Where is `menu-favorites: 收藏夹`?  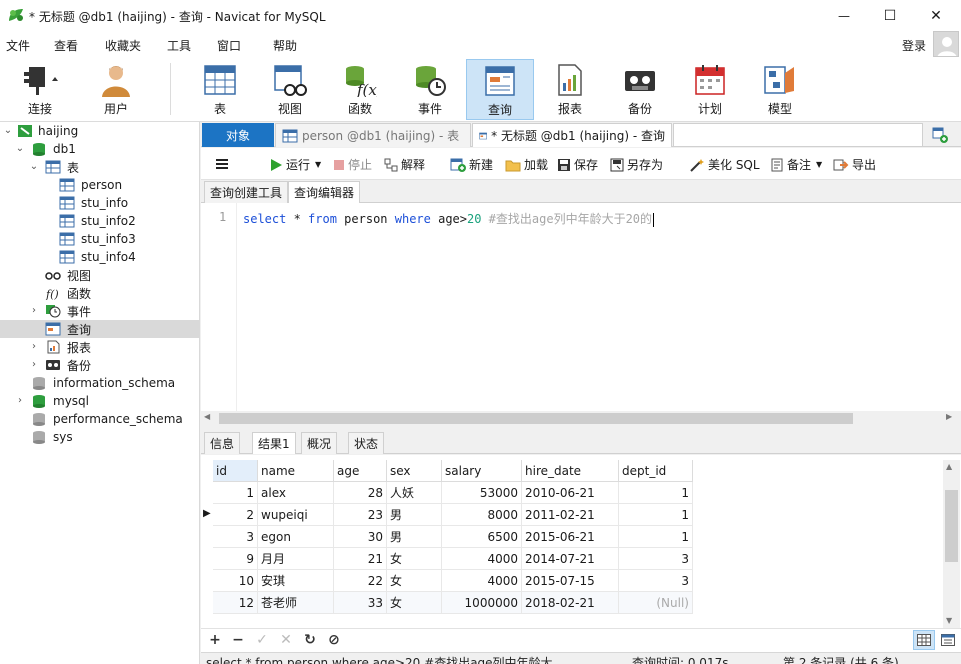
menu-favorites: 收藏夹 is located at coordinates (123, 45).